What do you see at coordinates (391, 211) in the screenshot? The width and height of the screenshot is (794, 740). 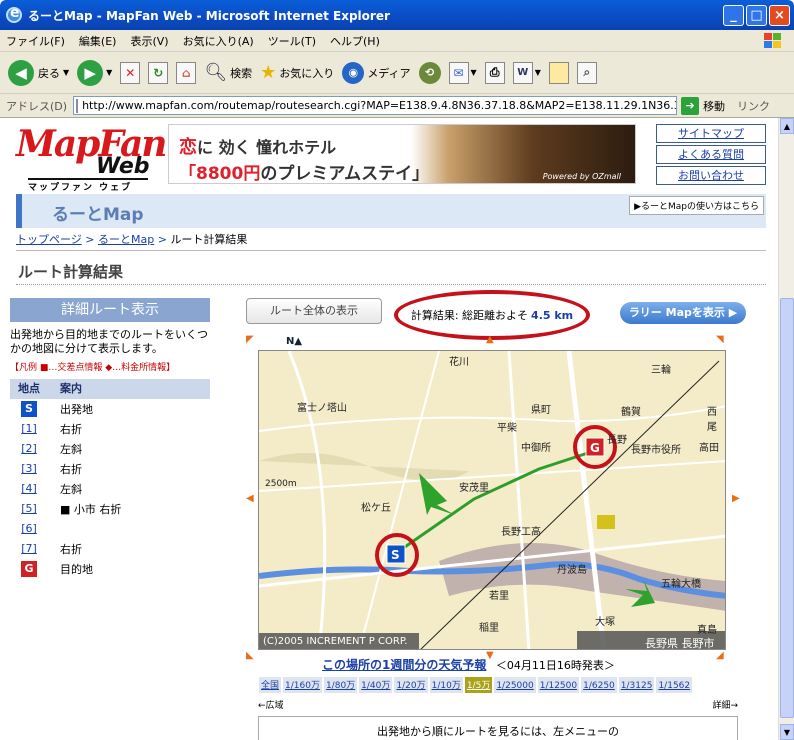 I see `section-header: るーとMap ▶るーとMapの使い方はこちら` at bounding box center [391, 211].